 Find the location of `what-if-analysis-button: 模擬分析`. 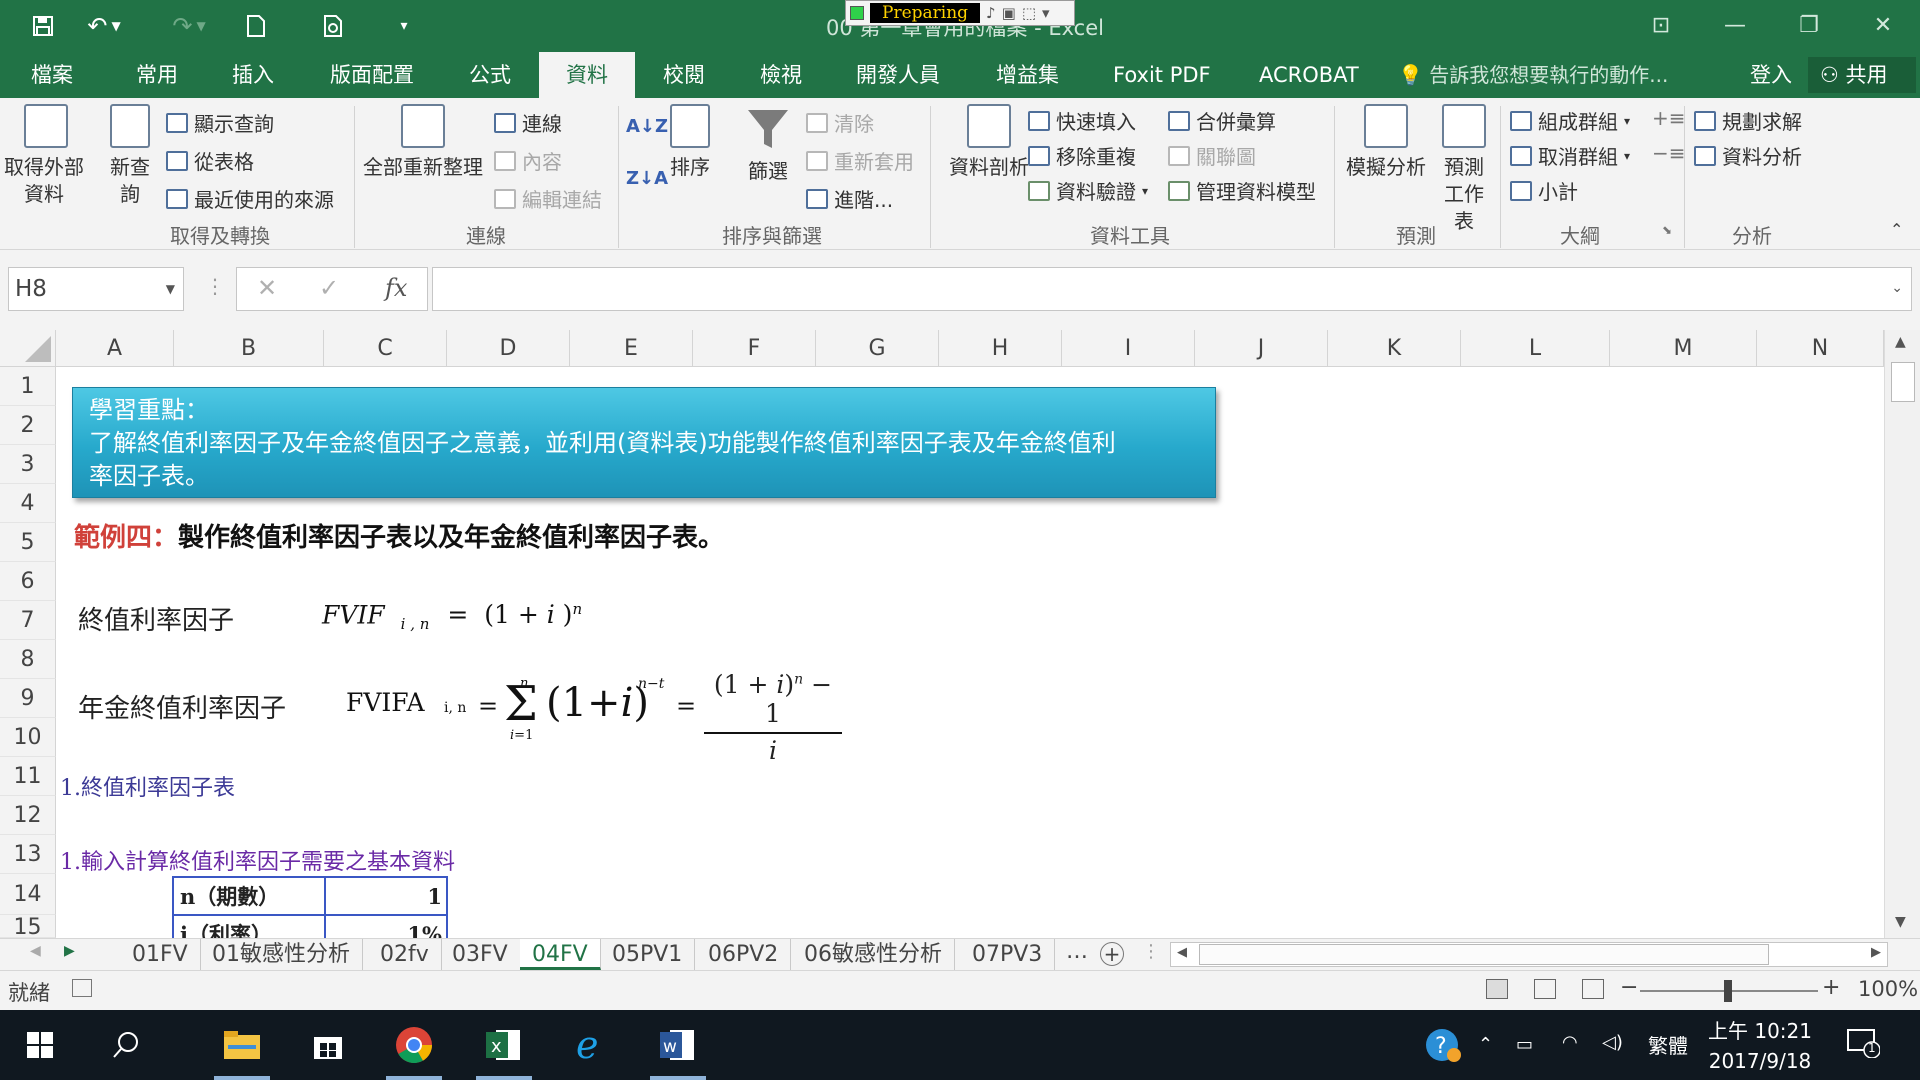

what-if-analysis-button: 模擬分析 is located at coordinates (1386, 142).